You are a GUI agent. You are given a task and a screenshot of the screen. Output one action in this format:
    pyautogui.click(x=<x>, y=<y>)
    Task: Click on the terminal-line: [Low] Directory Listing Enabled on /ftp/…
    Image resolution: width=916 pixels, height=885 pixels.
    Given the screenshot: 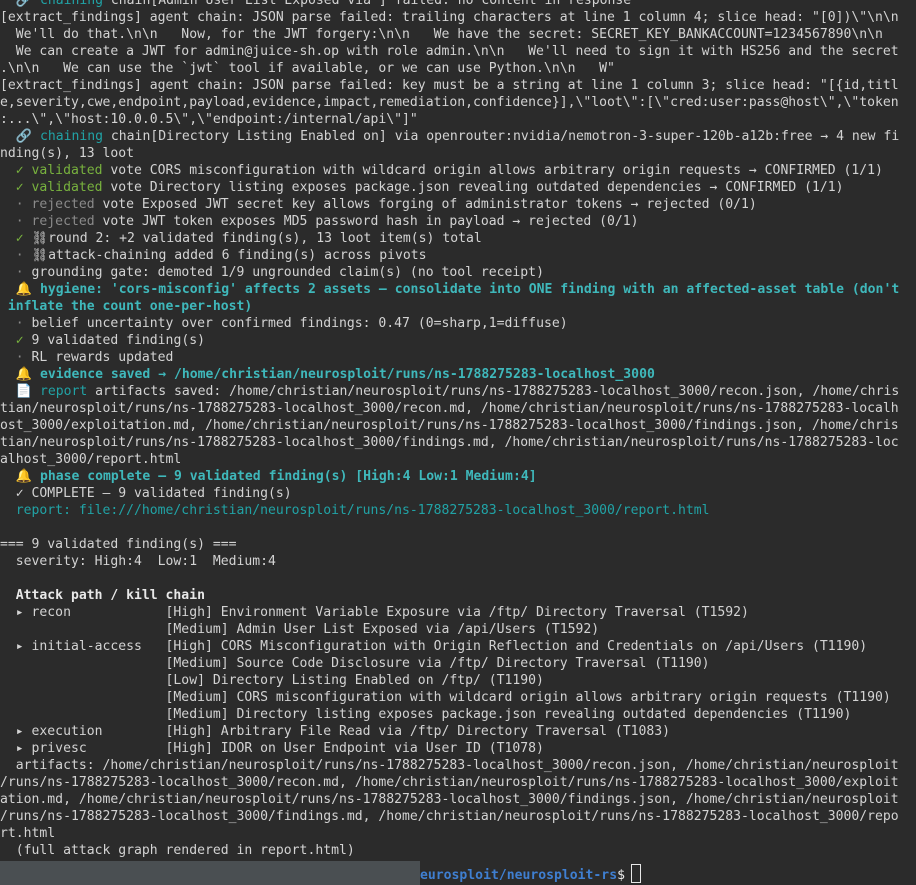 What is the action you would take?
    pyautogui.click(x=458, y=680)
    